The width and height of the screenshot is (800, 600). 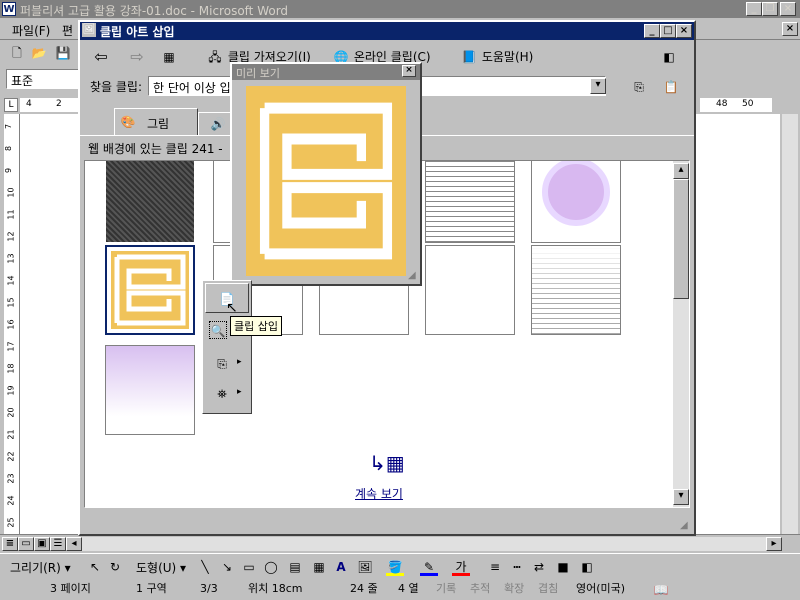 What do you see at coordinates (469, 57) in the screenshot?
I see `help-book-icon: 📘` at bounding box center [469, 57].